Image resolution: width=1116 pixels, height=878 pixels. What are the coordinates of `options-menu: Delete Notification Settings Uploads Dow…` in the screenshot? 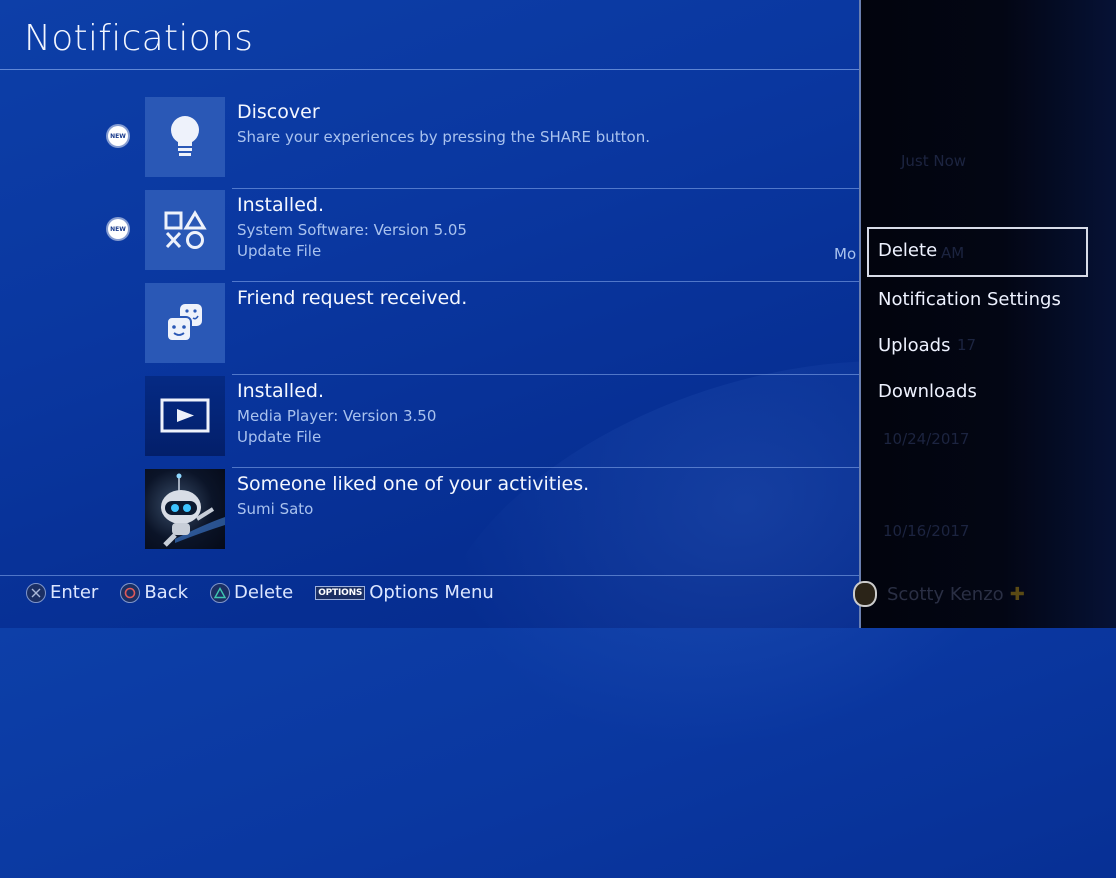 It's located at (977, 321).